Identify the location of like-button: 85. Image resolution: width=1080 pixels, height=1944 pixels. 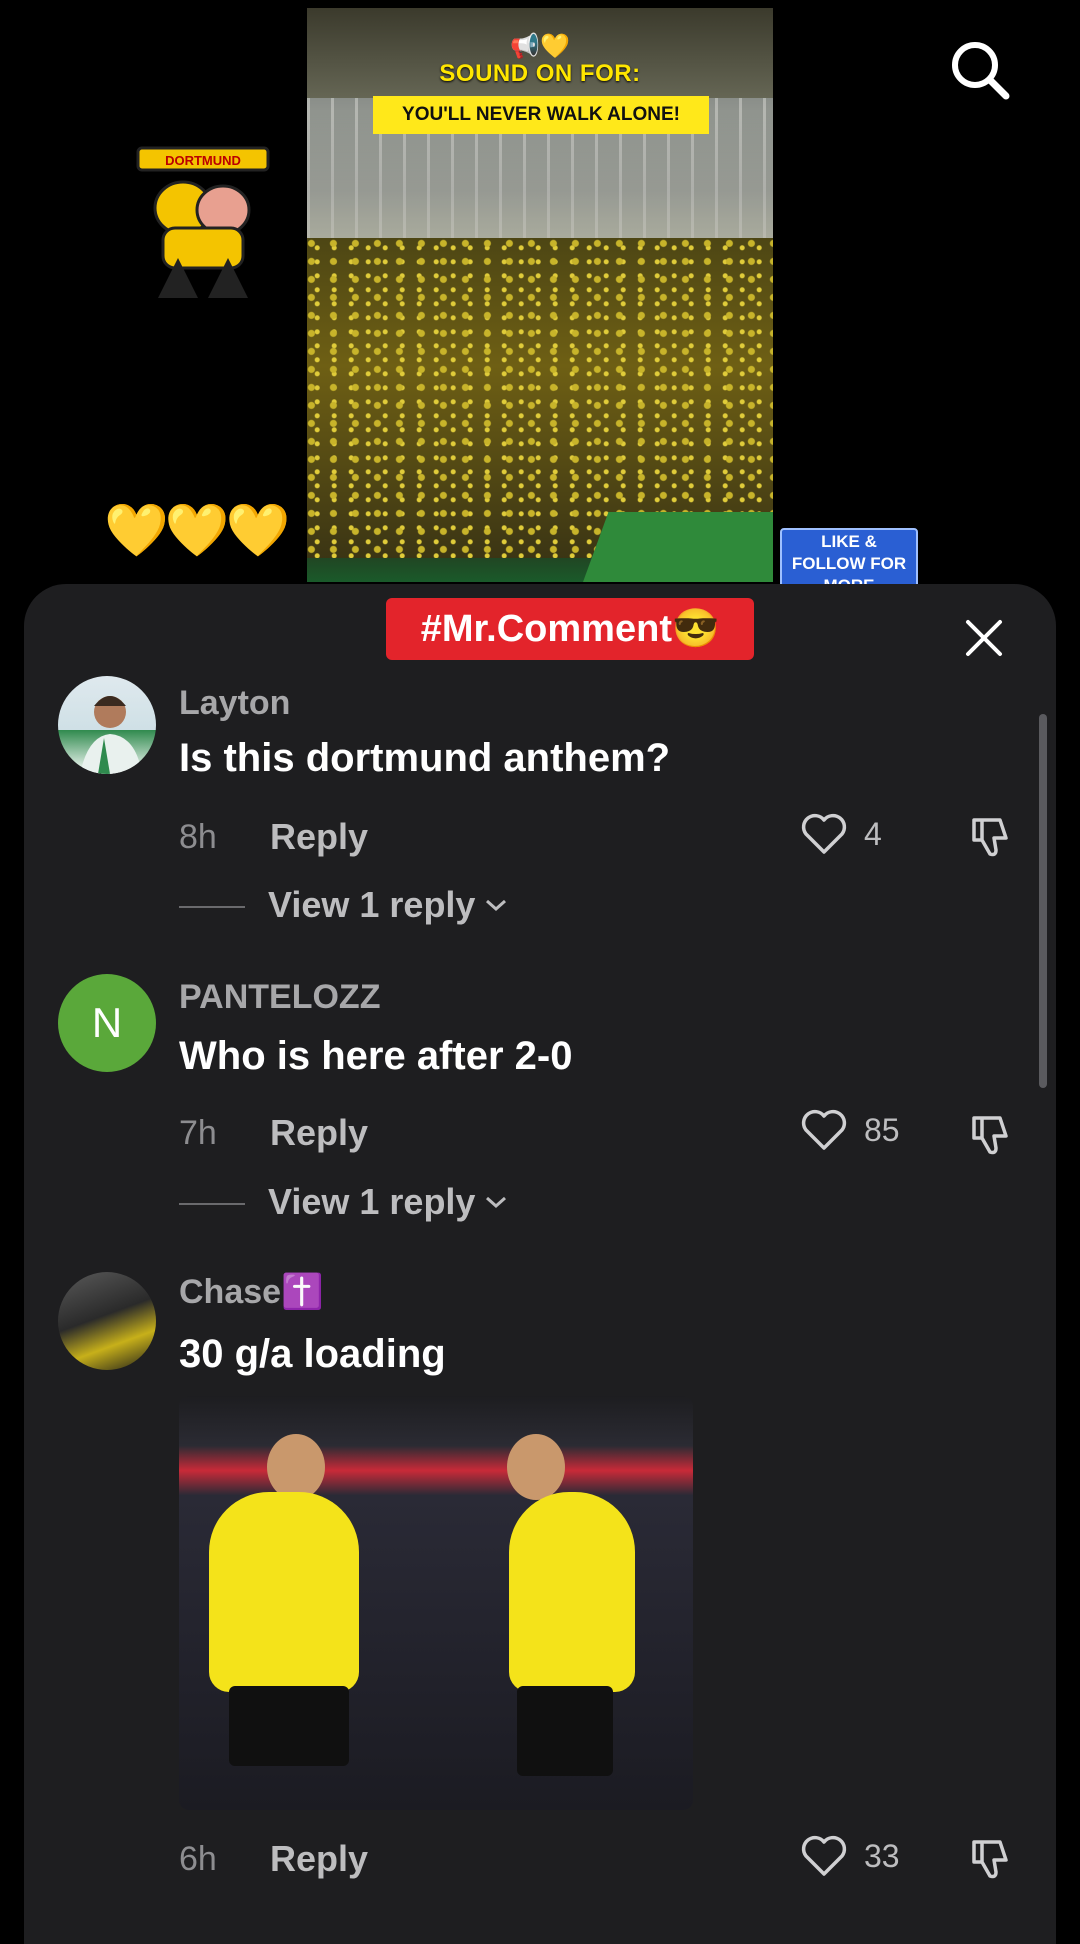
(850, 1130).